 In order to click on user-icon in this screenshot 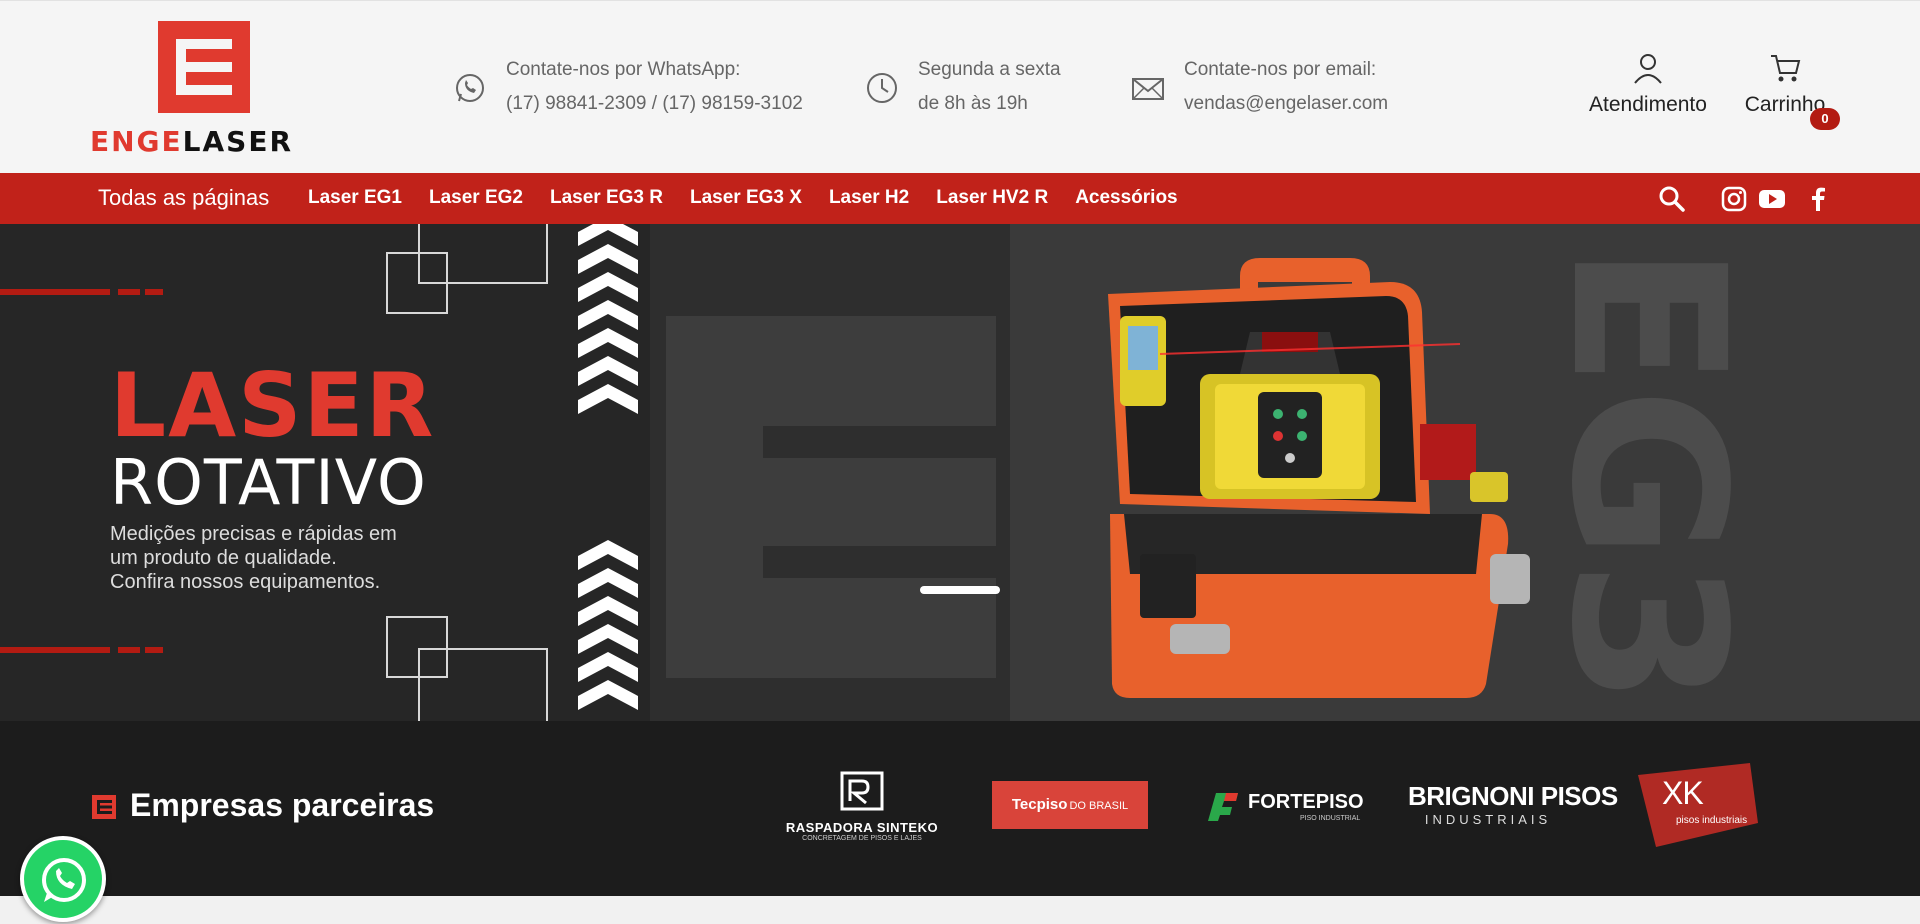, I will do `click(1648, 69)`.